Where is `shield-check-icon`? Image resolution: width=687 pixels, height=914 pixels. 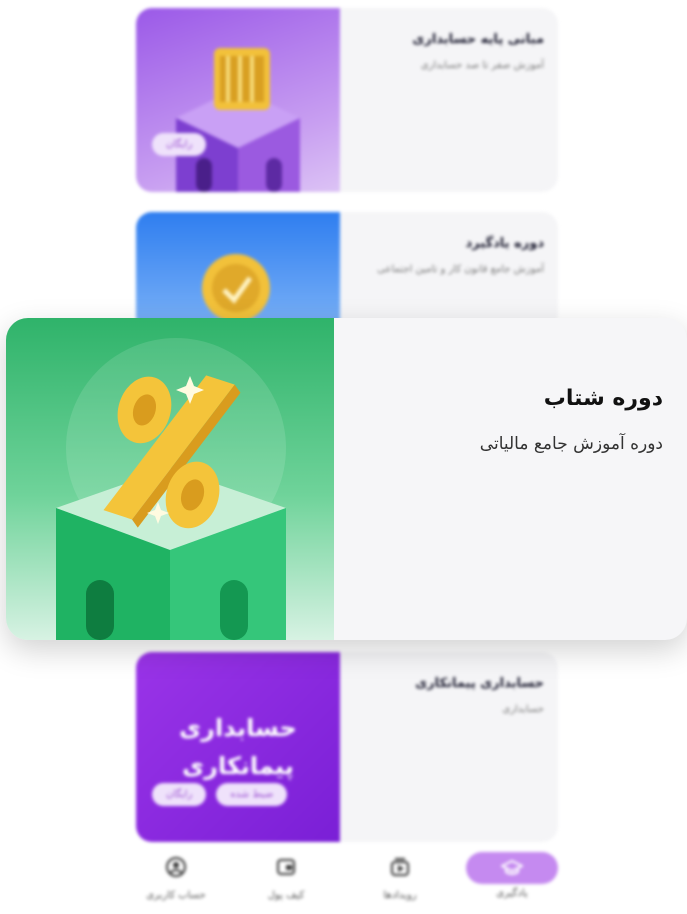 shield-check-icon is located at coordinates (236, 288).